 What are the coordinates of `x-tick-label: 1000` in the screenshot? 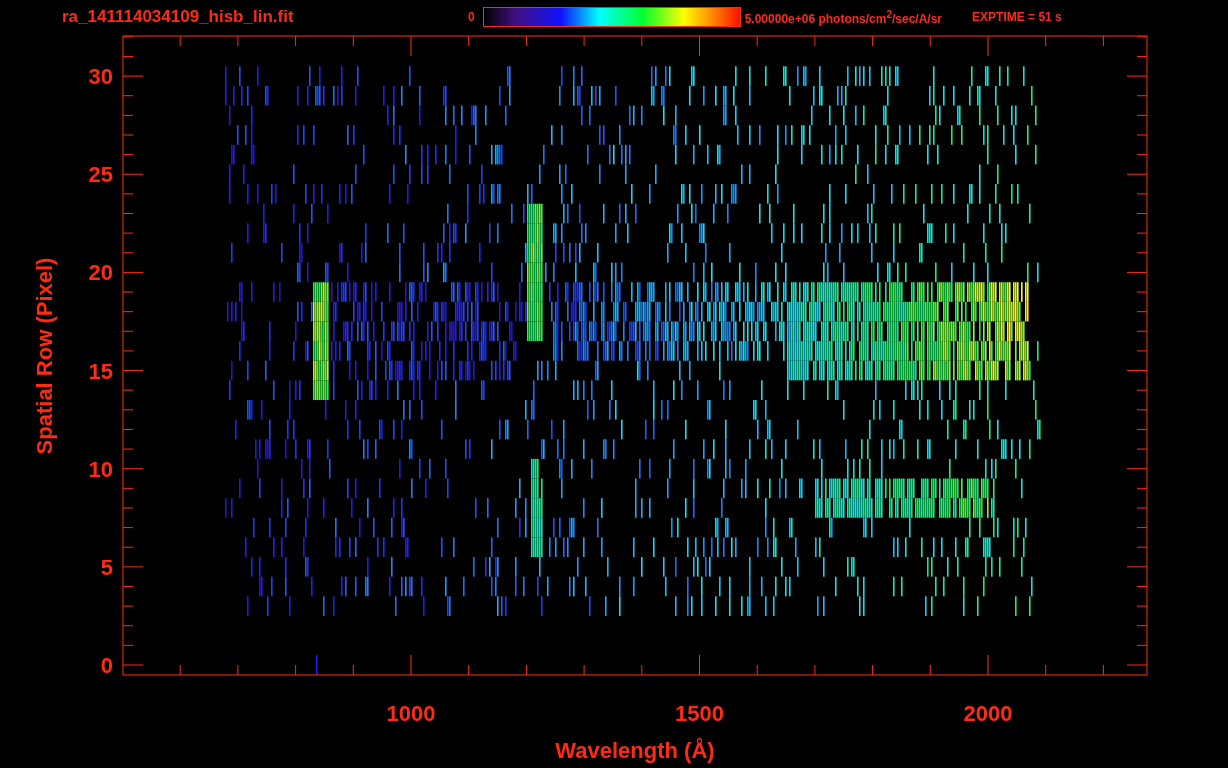 It's located at (411, 713).